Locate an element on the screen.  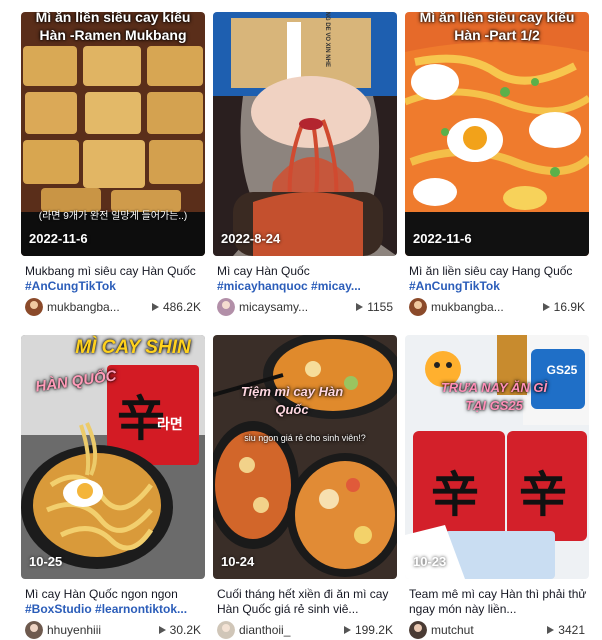
view-count-value: 1155 is located at coordinates (380, 307).